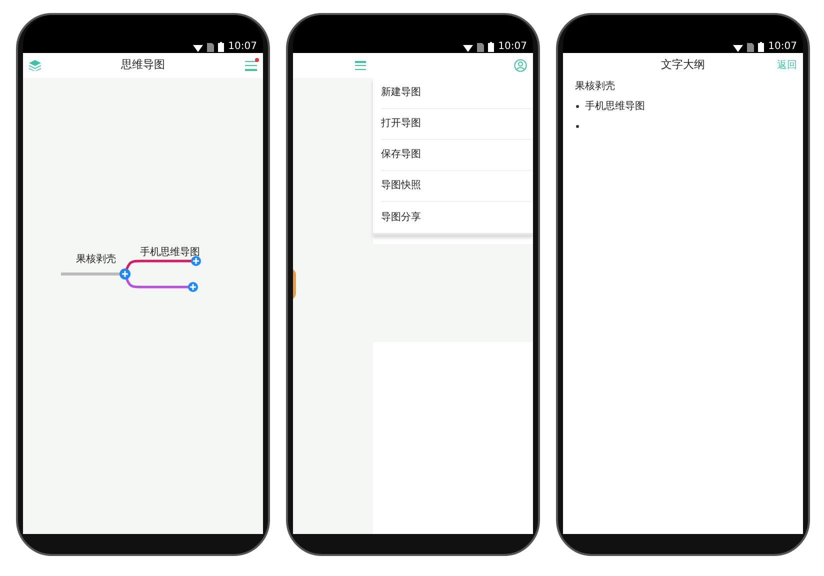 The height and width of the screenshot is (576, 824). I want to click on outline-root: 果核剥壳, so click(595, 87).